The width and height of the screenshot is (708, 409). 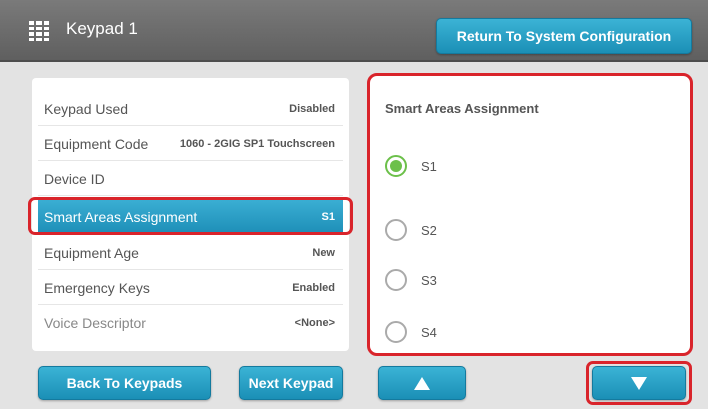 I want to click on option-s2: S2, so click(x=411, y=230).